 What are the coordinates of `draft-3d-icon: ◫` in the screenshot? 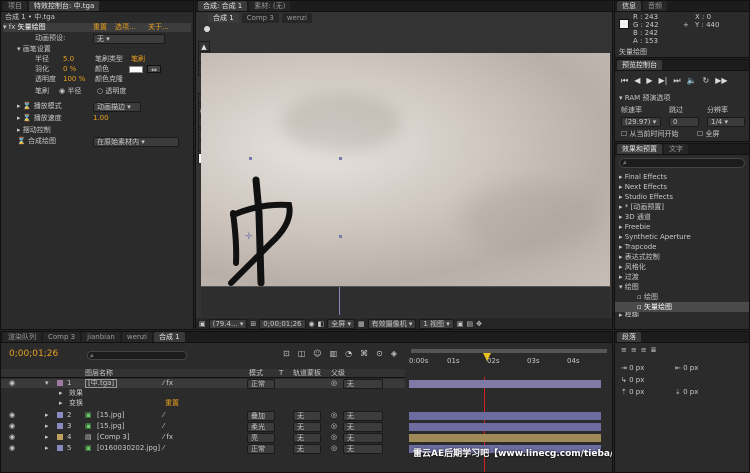 It's located at (302, 353).